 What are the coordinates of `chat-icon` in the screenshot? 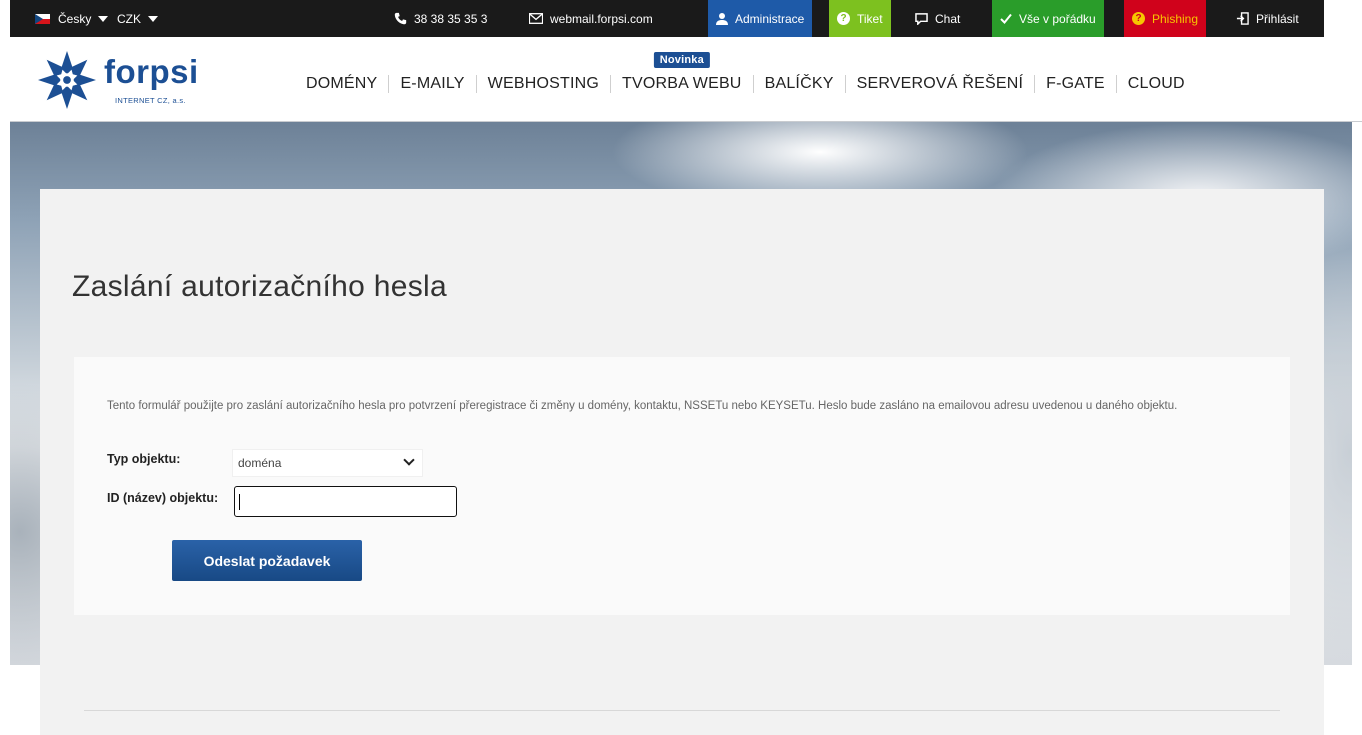 It's located at (921, 18).